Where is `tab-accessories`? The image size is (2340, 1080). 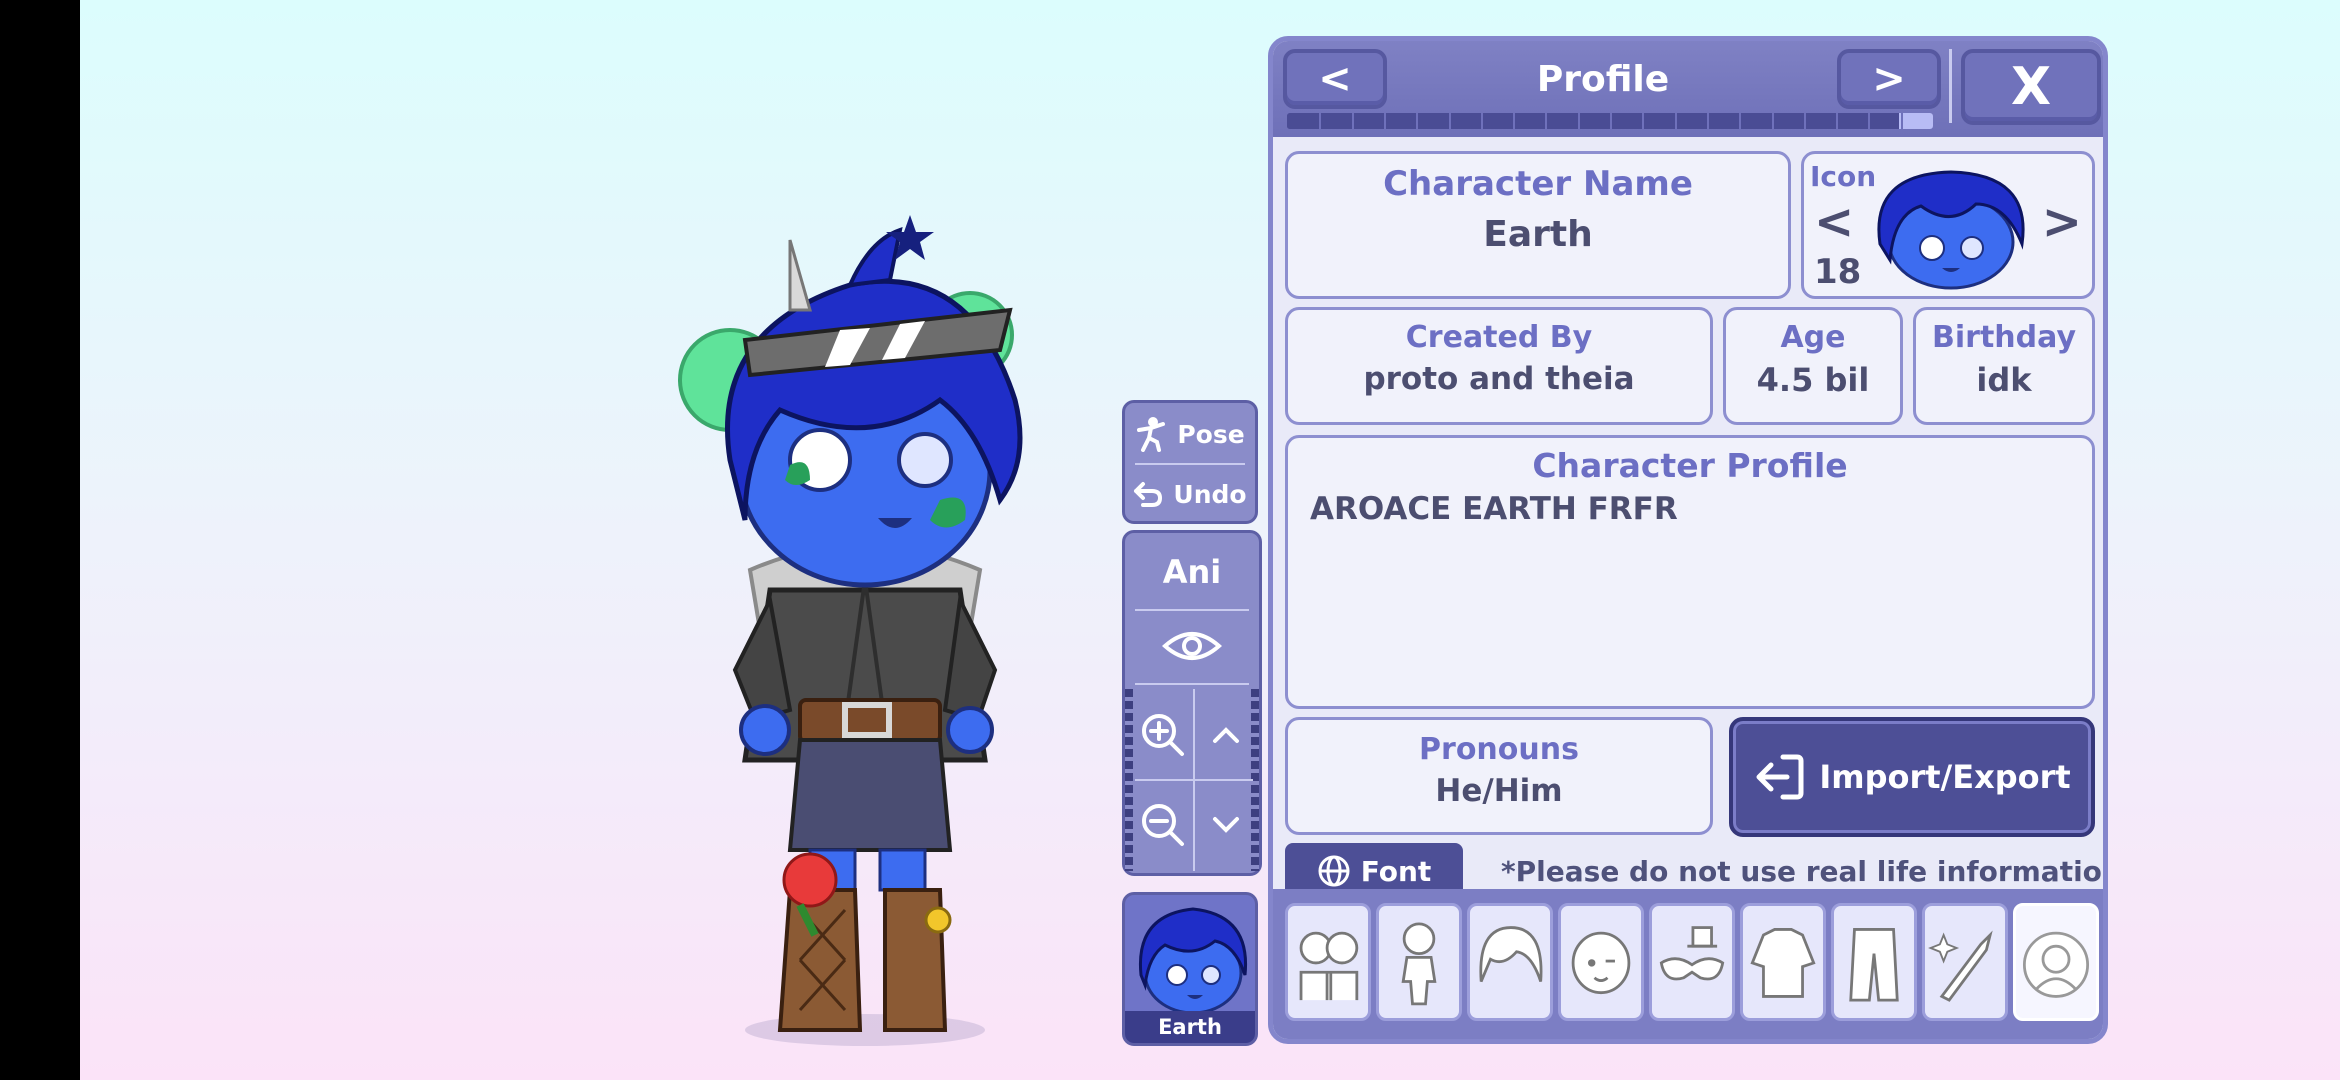 tab-accessories is located at coordinates (1692, 962).